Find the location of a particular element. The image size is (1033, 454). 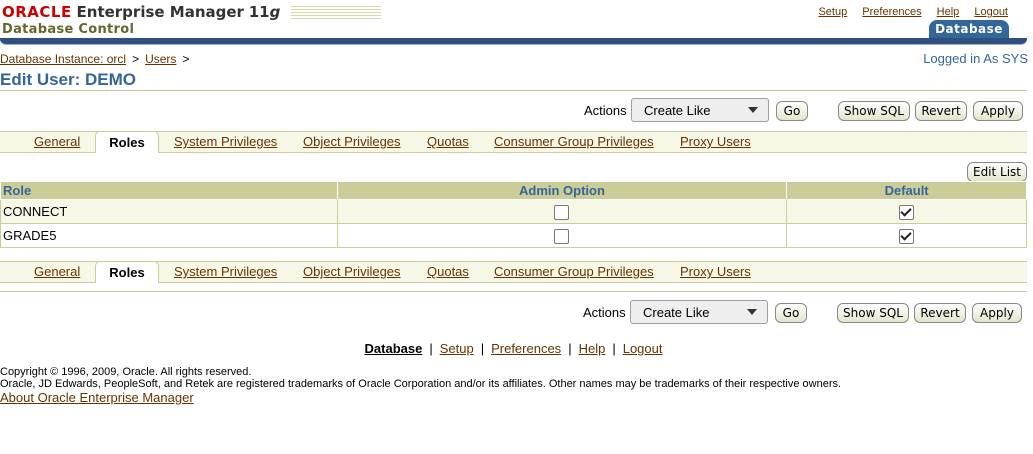

brand-subtitle: Database Control is located at coordinates (68, 29).